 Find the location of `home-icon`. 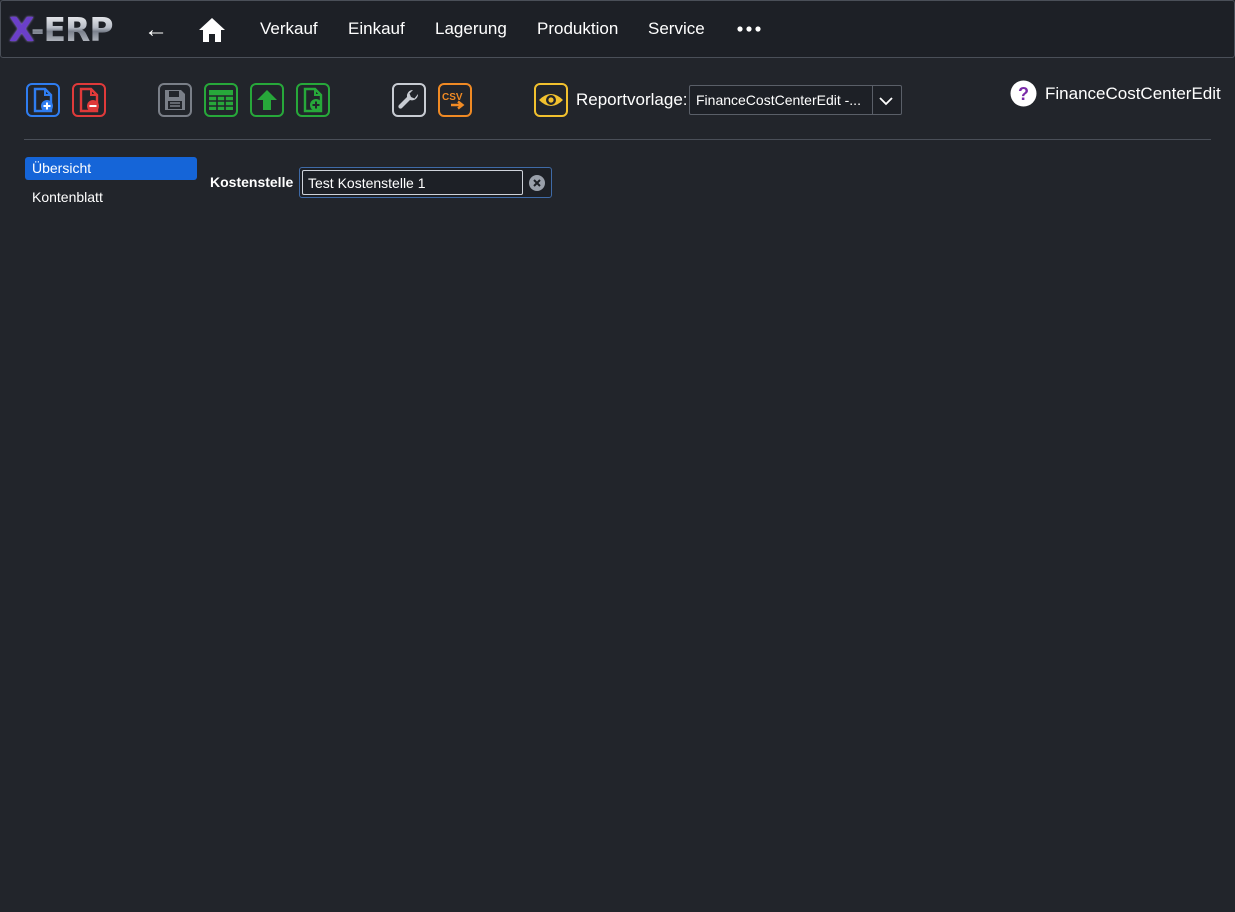

home-icon is located at coordinates (212, 30).